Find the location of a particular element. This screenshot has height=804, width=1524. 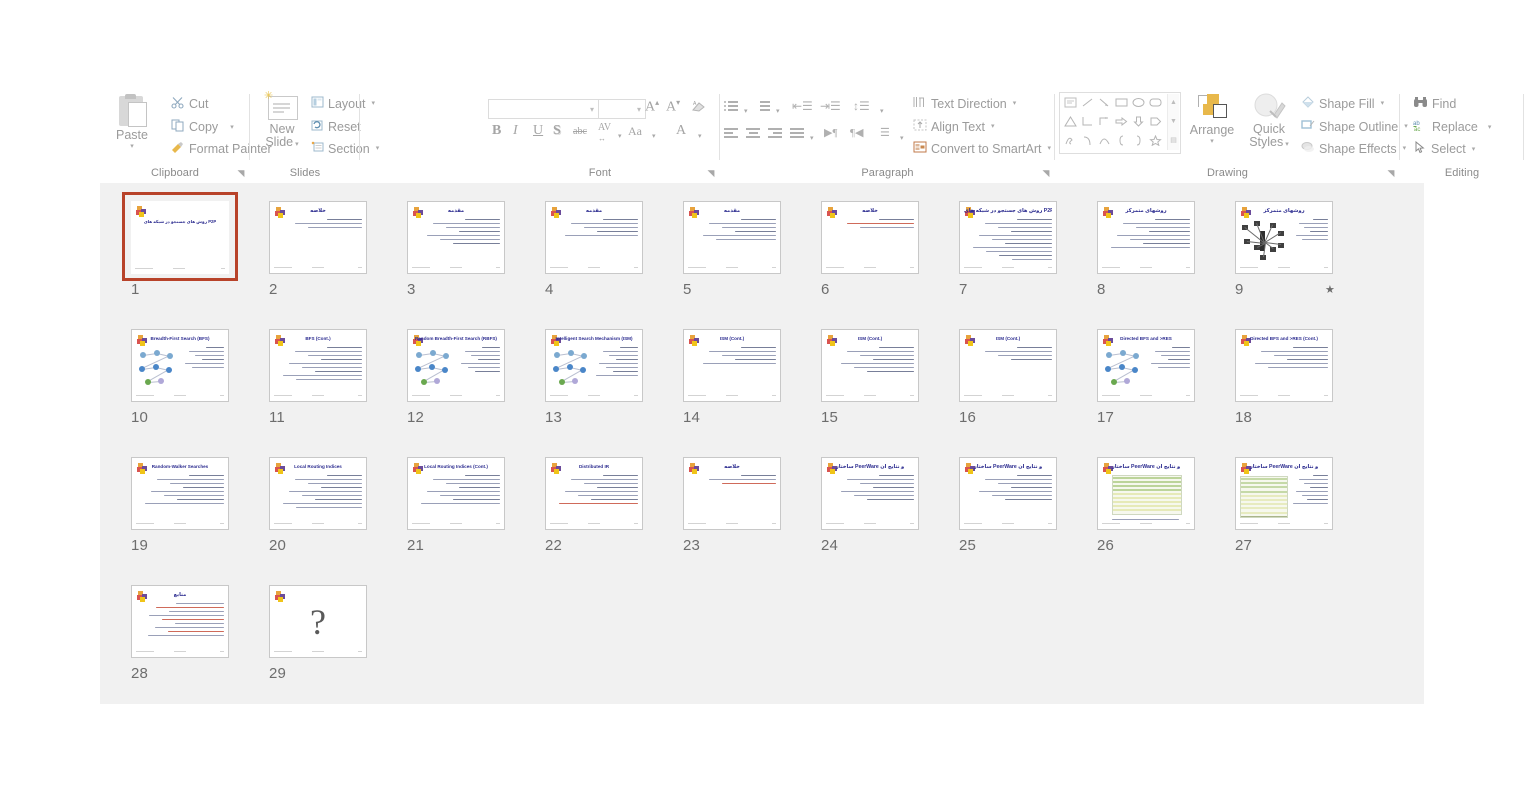

slide-thumbnail-16: ISM (Cont.) 16 is located at coordinates (1019, 382).